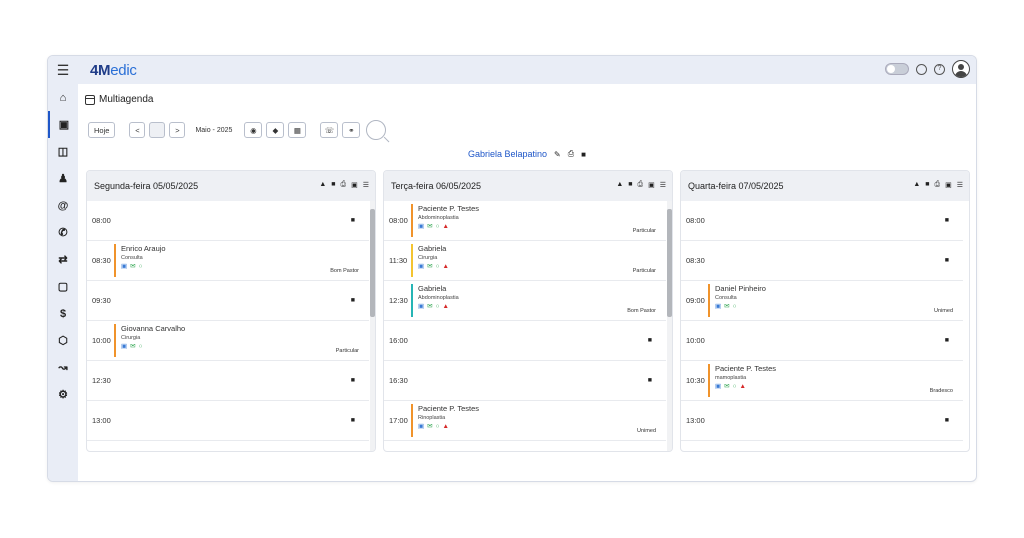  Describe the element at coordinates (961, 69) in the screenshot. I see `user-avatar-icon` at that location.